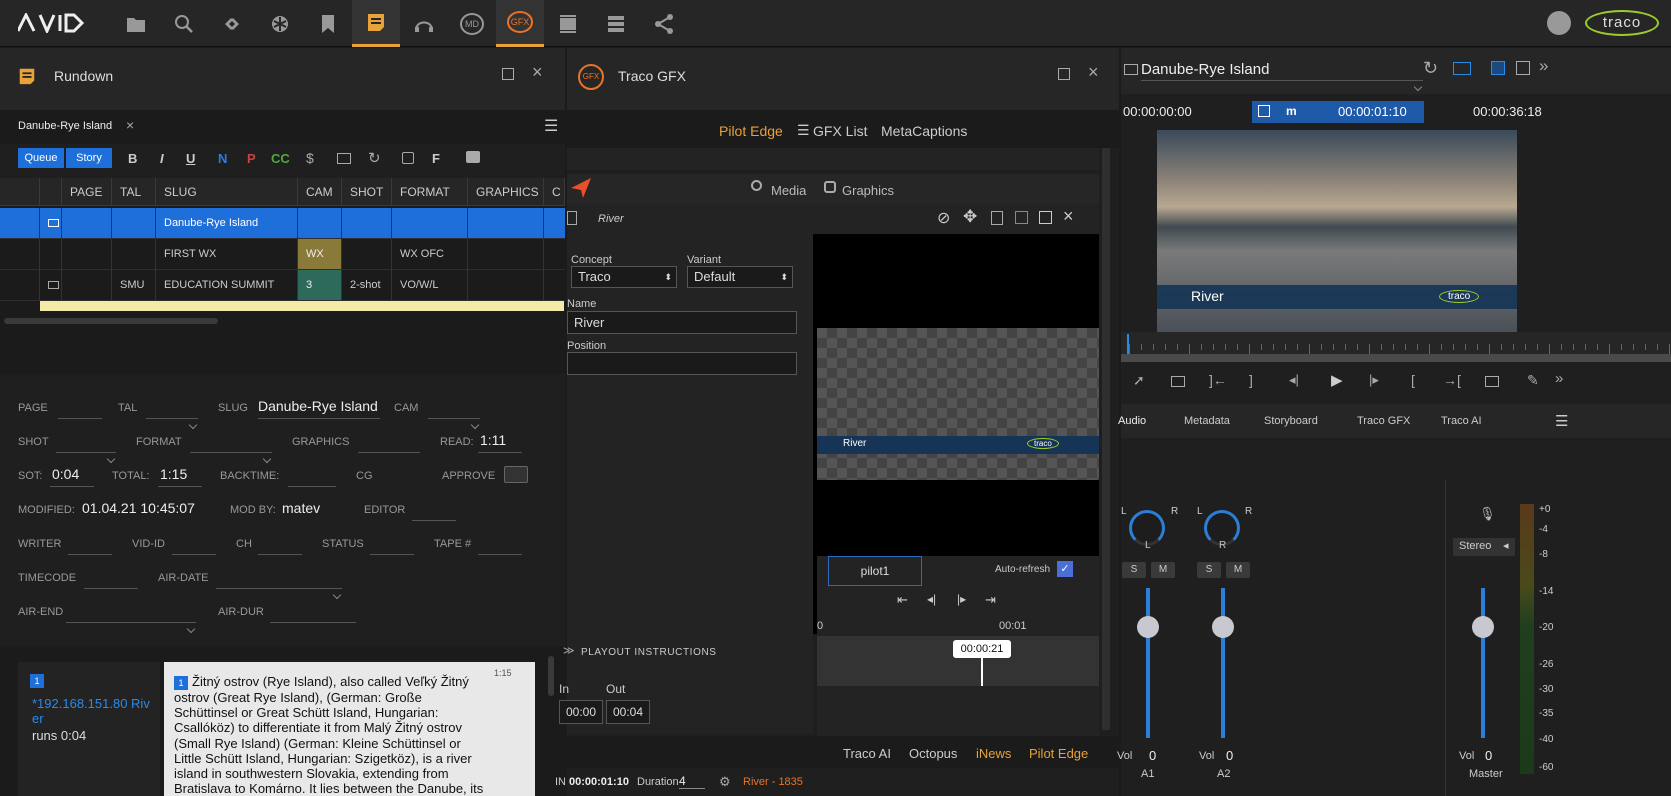 This screenshot has height=796, width=1671. Describe the element at coordinates (172, 418) in the screenshot. I see `tal-select` at that location.